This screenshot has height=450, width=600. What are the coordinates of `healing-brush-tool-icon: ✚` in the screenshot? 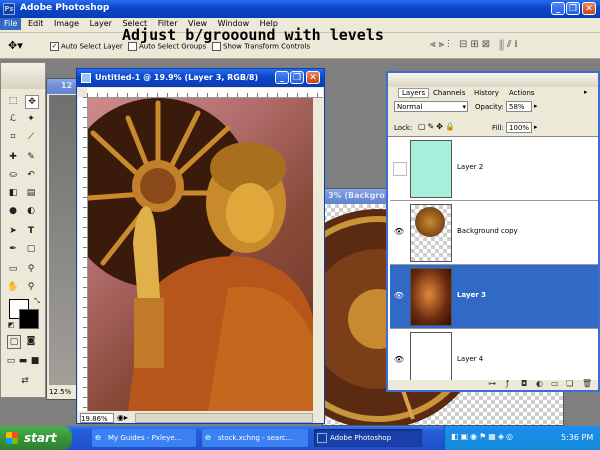 It's located at (13, 157).